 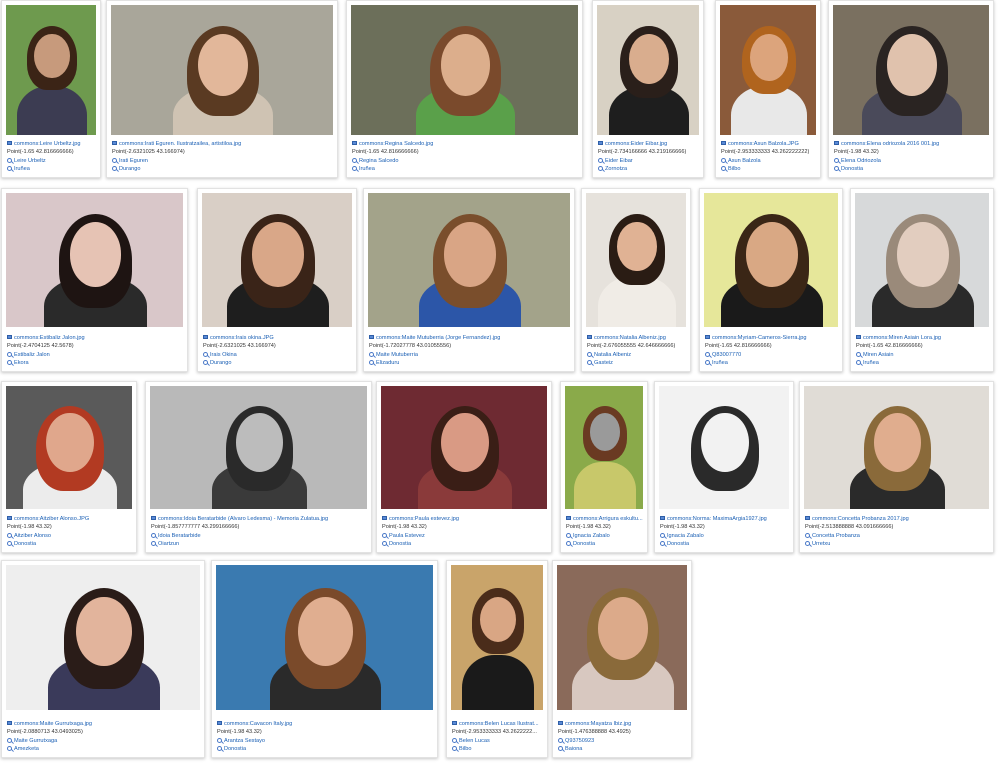 What do you see at coordinates (179, 536) in the screenshot?
I see `person-link: Idoia Beratarbide` at bounding box center [179, 536].